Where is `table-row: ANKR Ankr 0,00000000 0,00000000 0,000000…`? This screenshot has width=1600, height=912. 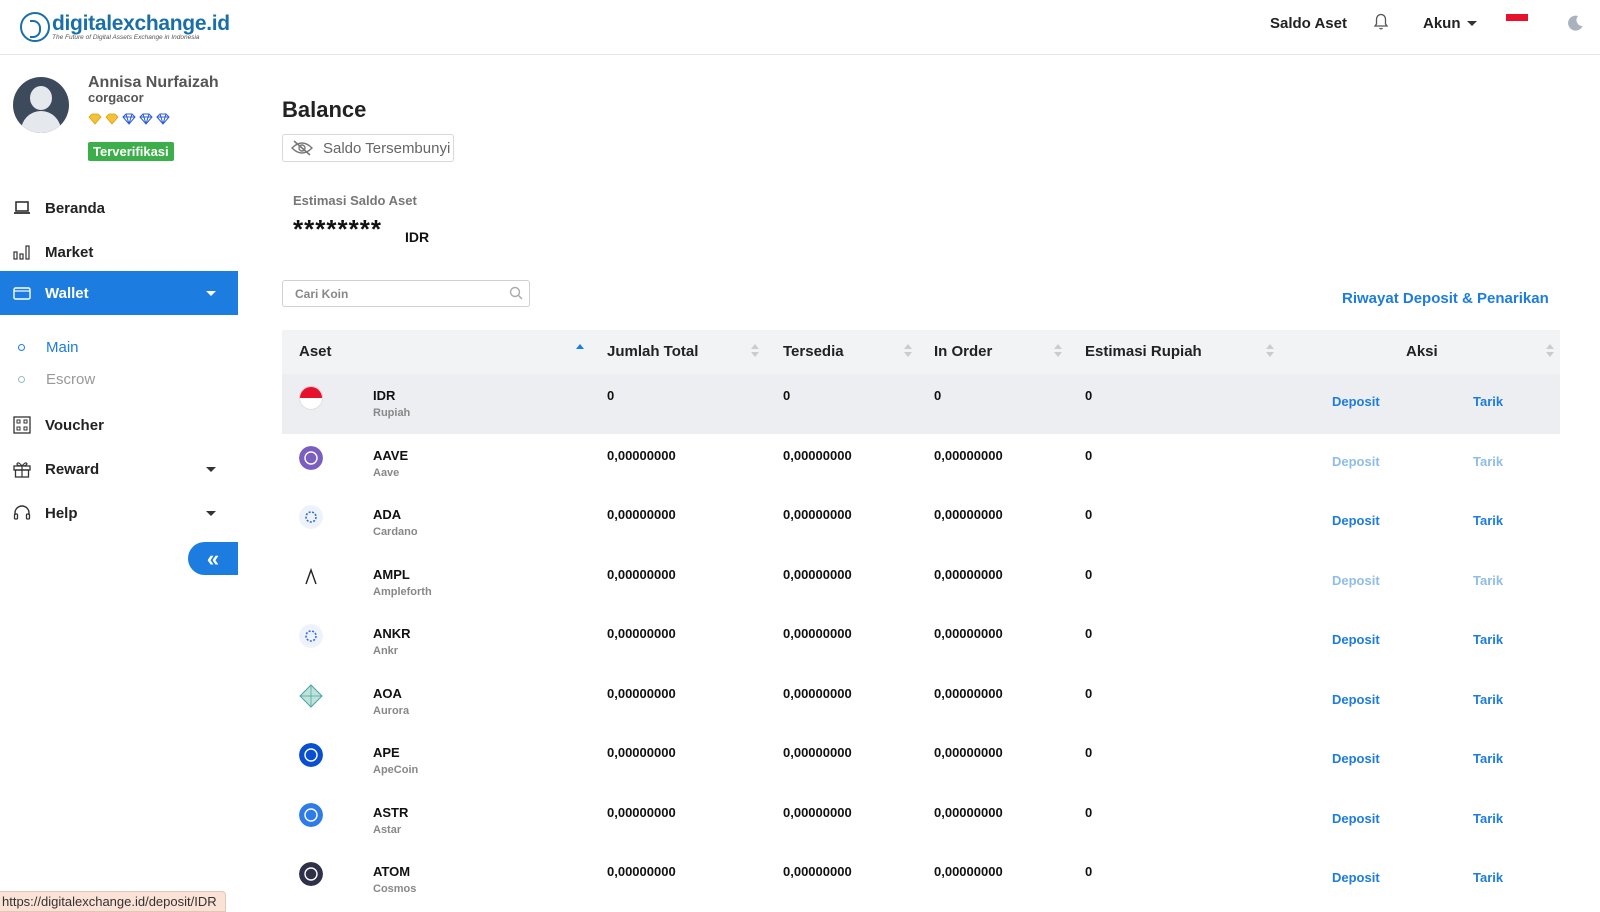 table-row: ANKR Ankr 0,00000000 0,00000000 0,000000… is located at coordinates (921, 642).